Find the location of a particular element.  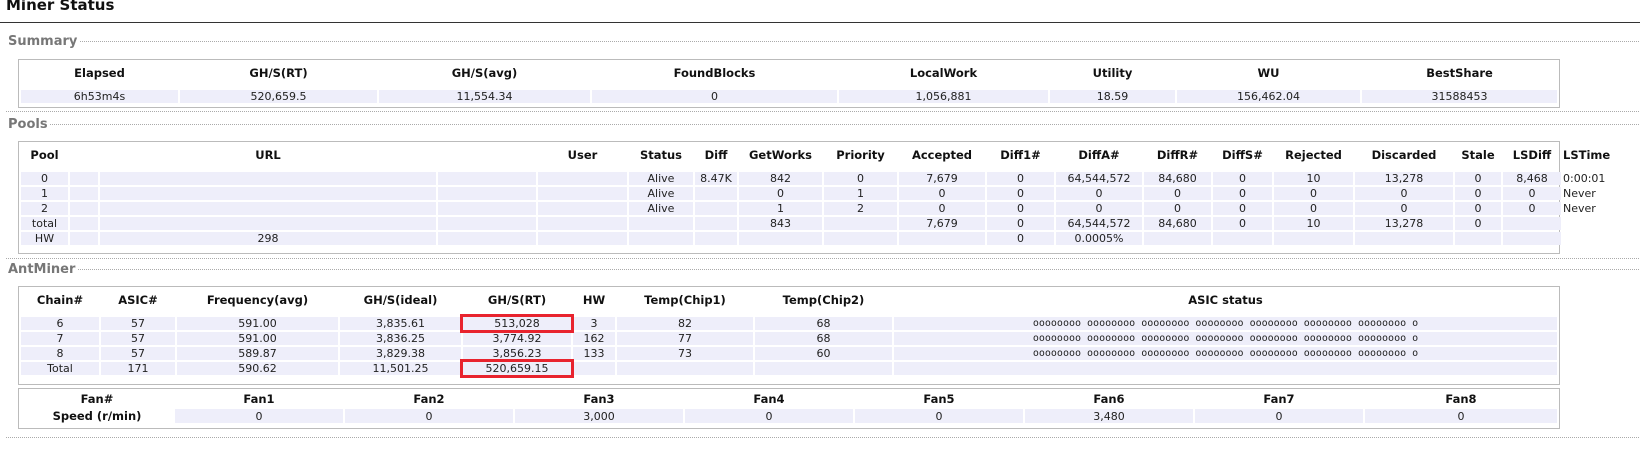

pools-header: Priority is located at coordinates (860, 155).